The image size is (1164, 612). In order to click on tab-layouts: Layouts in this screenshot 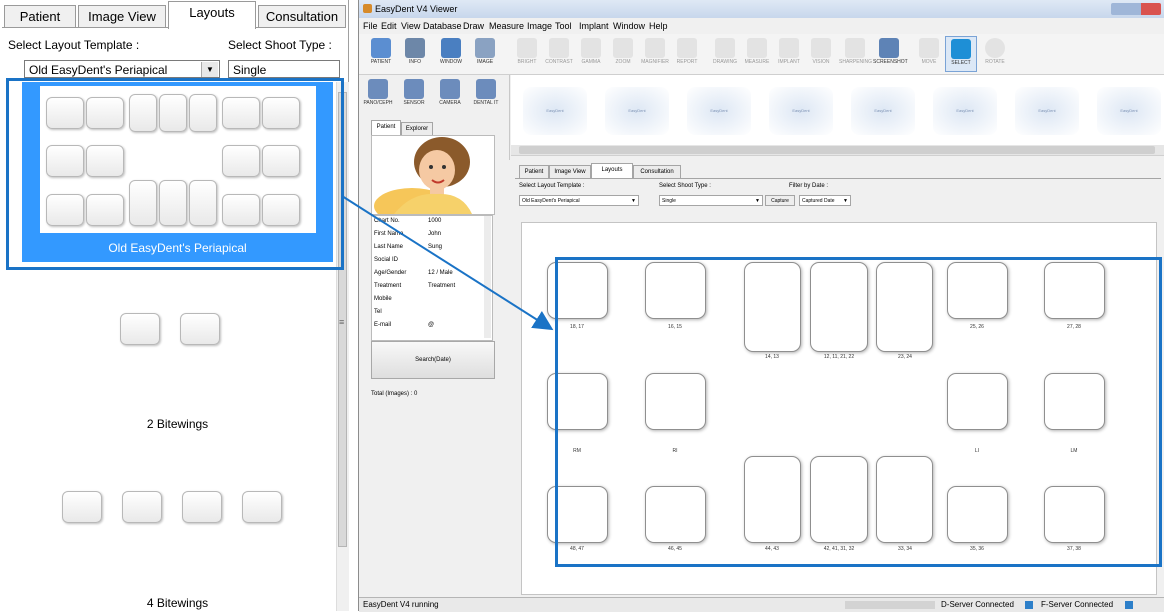, I will do `click(212, 15)`.